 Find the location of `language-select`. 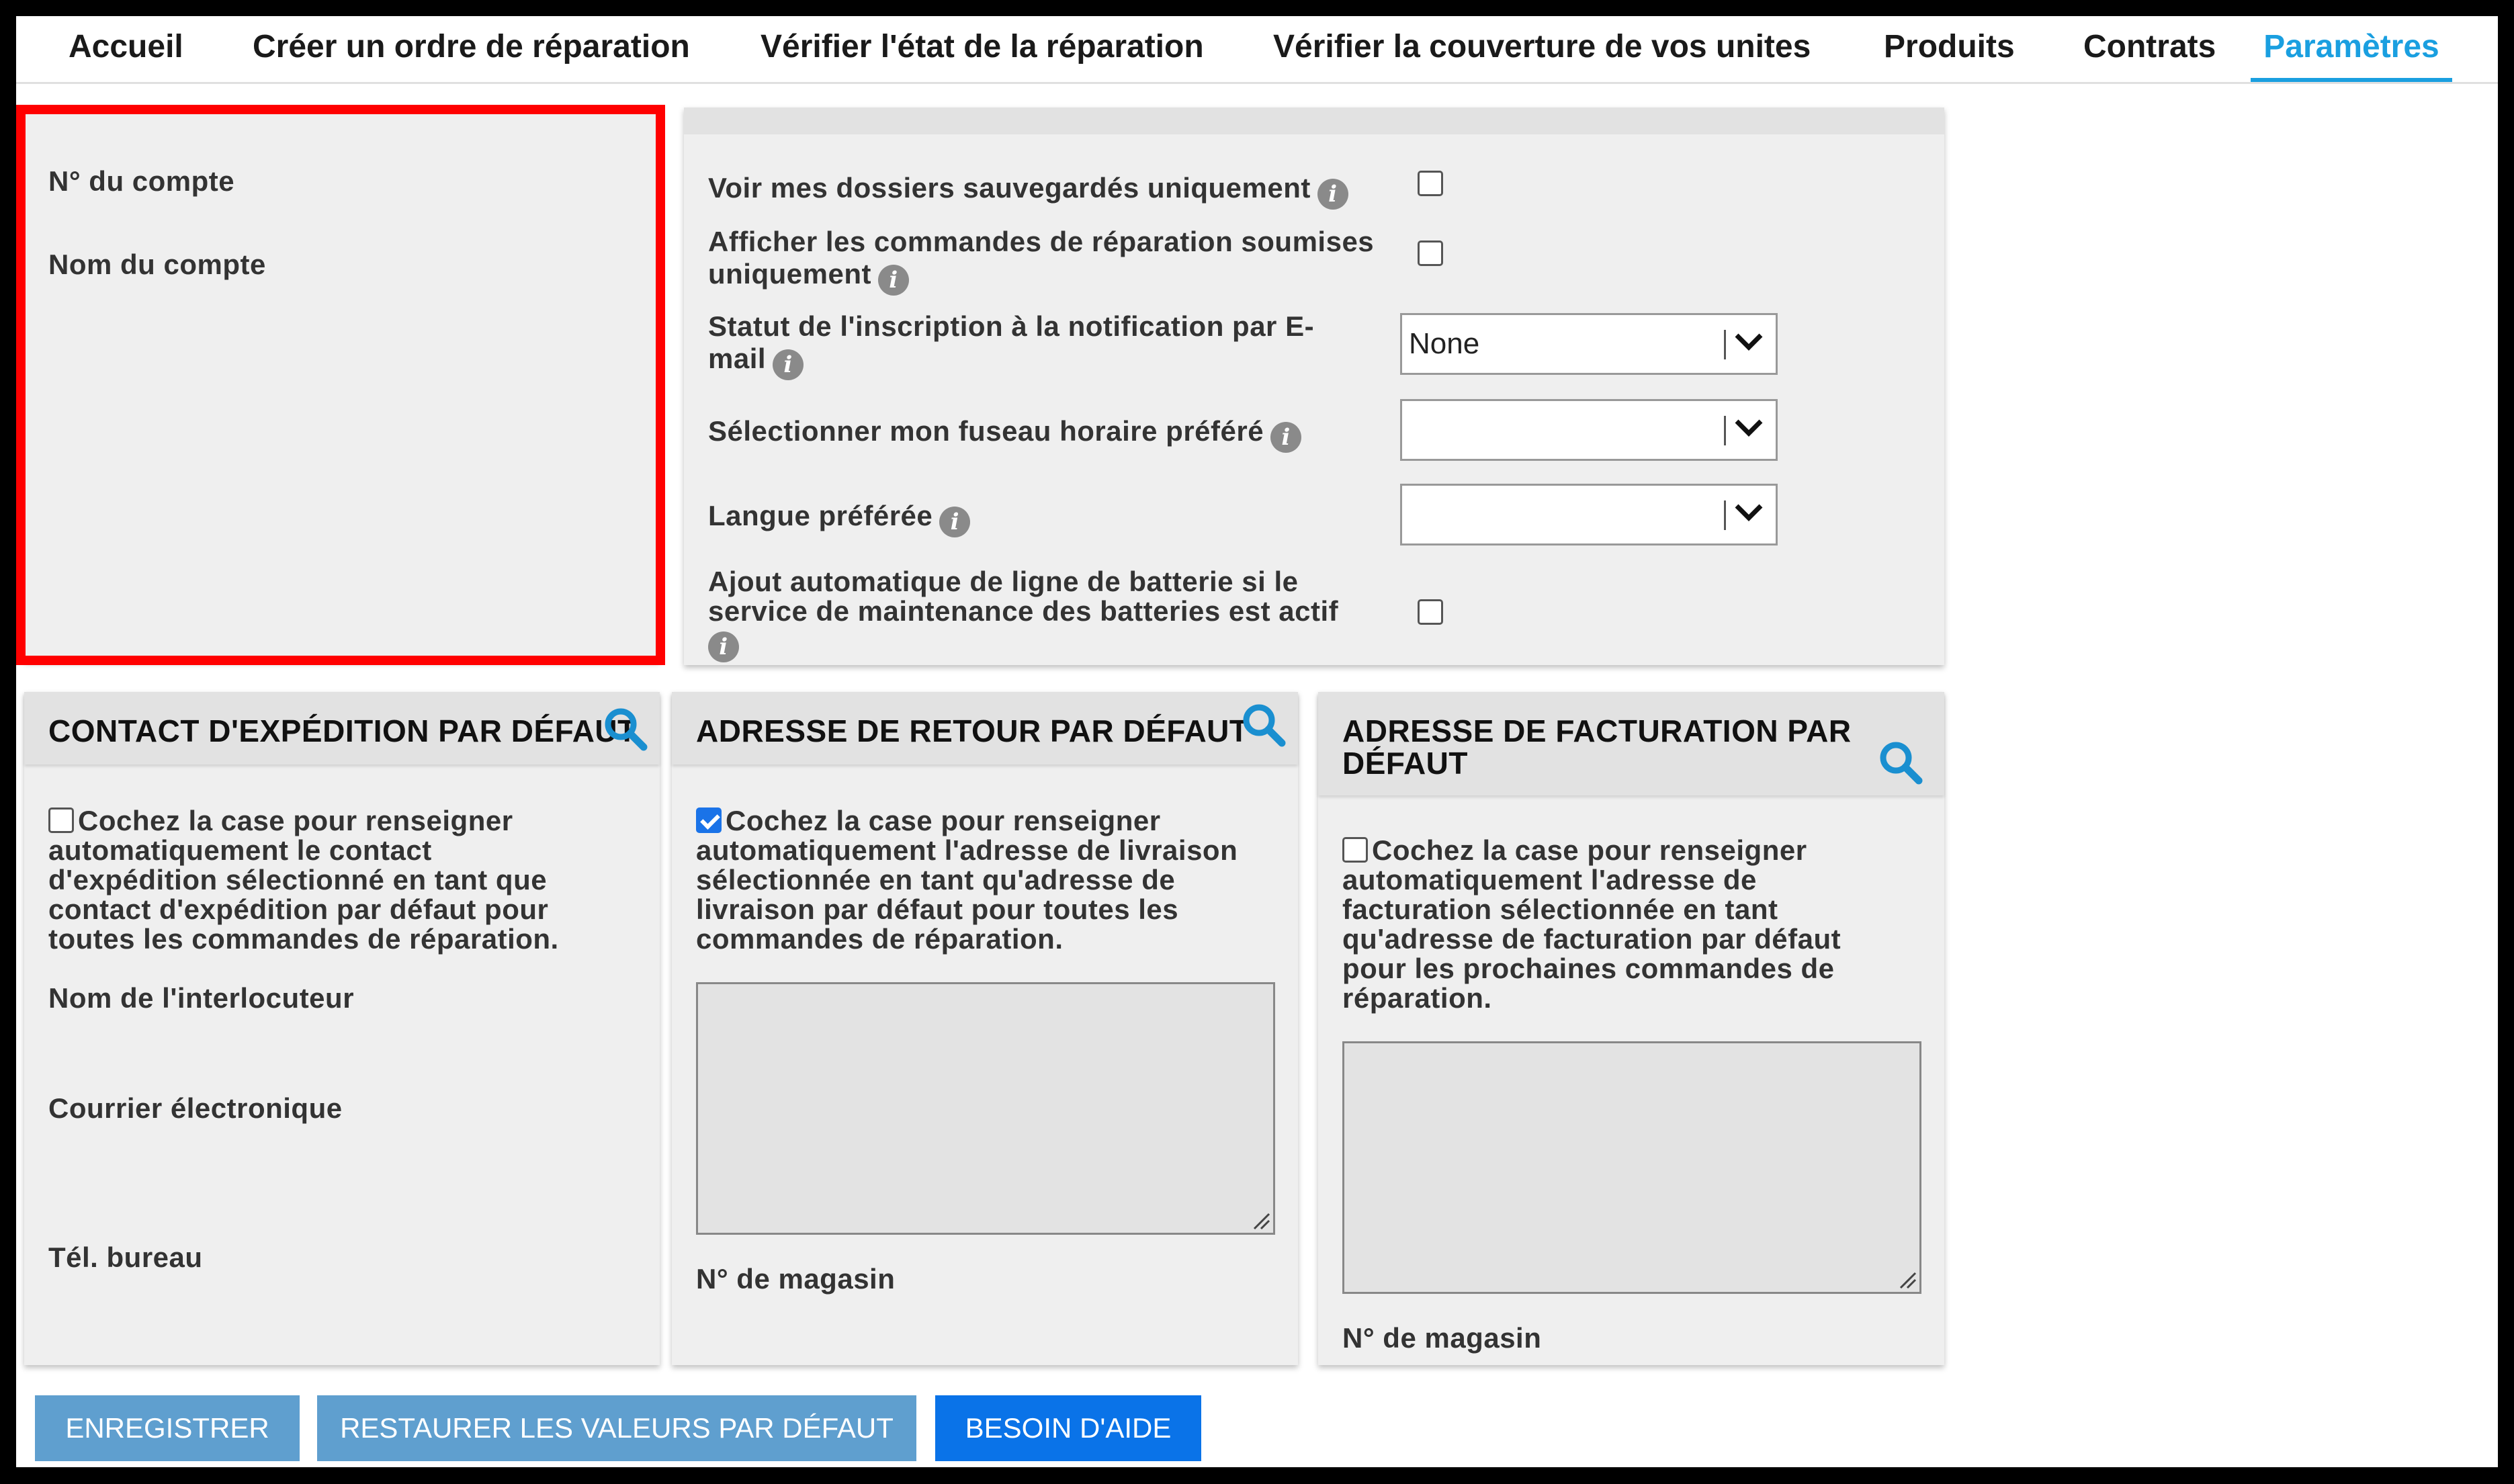

language-select is located at coordinates (1589, 514).